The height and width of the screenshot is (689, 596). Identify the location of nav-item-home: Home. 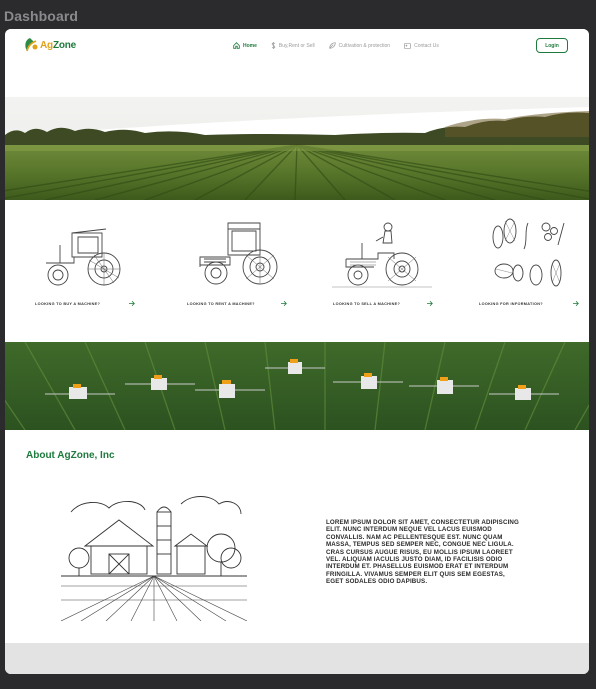
(245, 45).